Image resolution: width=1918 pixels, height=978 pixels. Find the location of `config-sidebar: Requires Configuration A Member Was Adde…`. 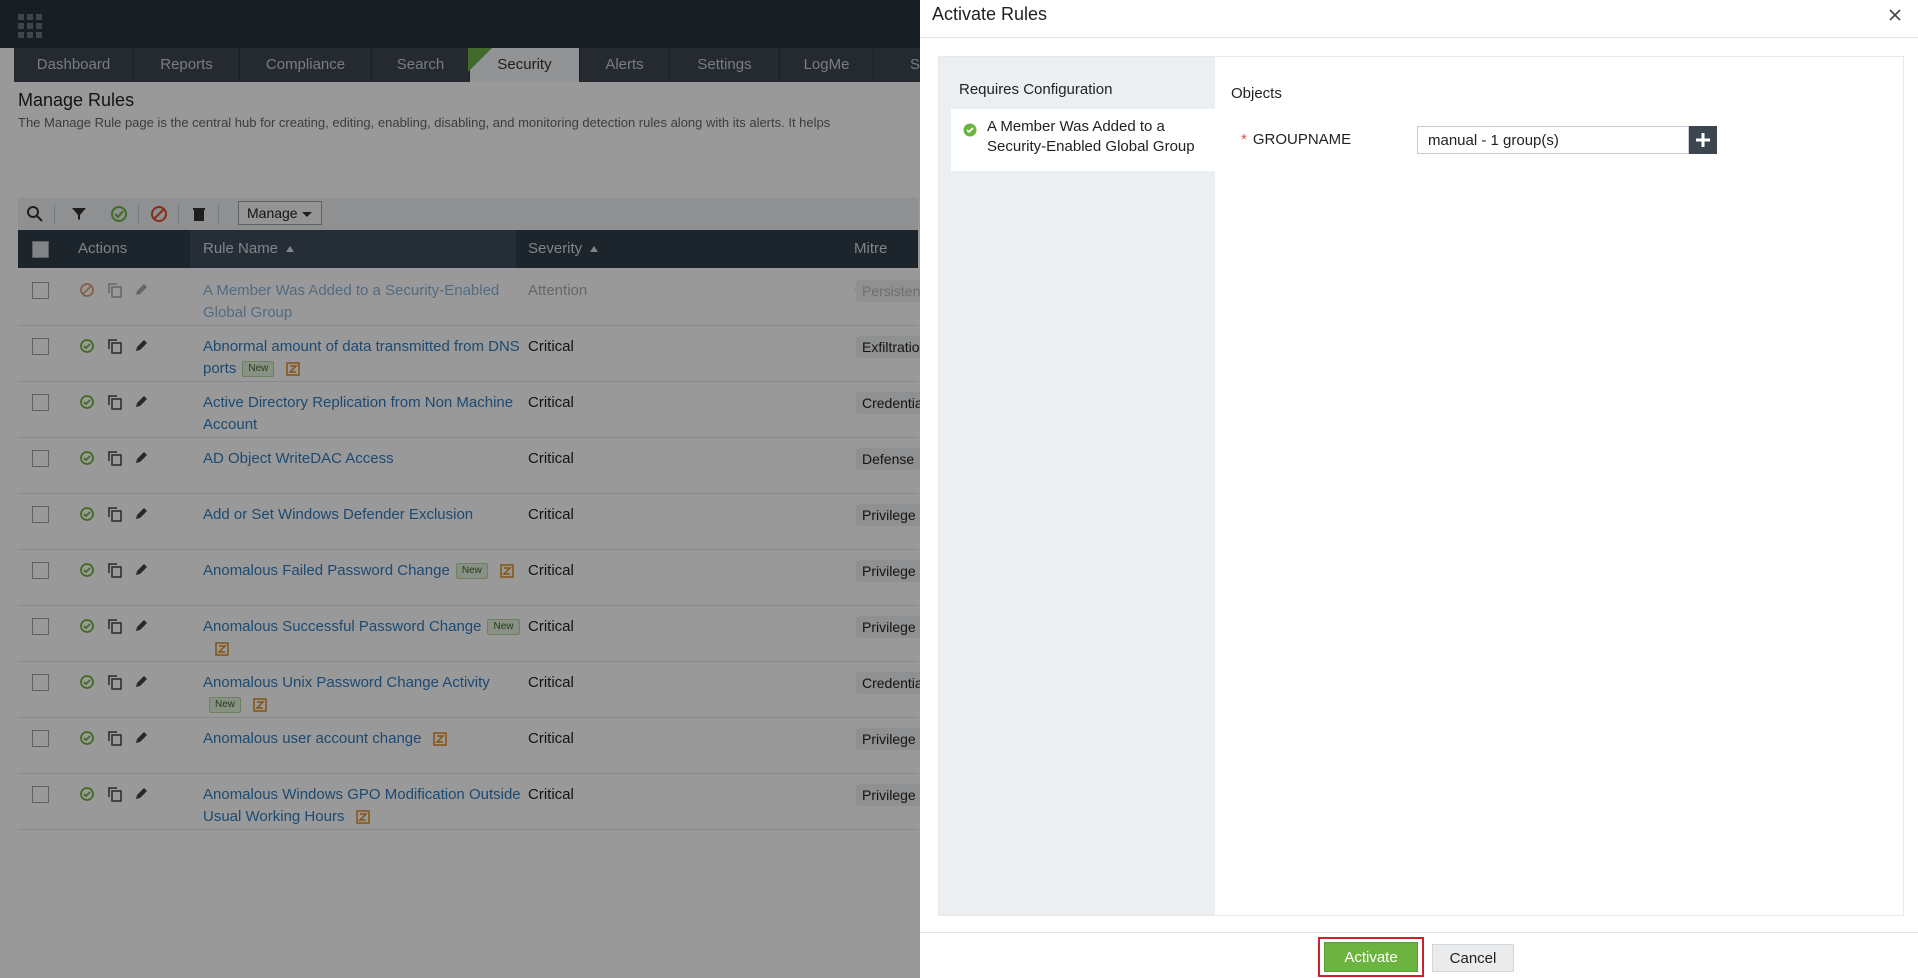

config-sidebar: Requires Configuration A Member Was Adde… is located at coordinates (1077, 486).